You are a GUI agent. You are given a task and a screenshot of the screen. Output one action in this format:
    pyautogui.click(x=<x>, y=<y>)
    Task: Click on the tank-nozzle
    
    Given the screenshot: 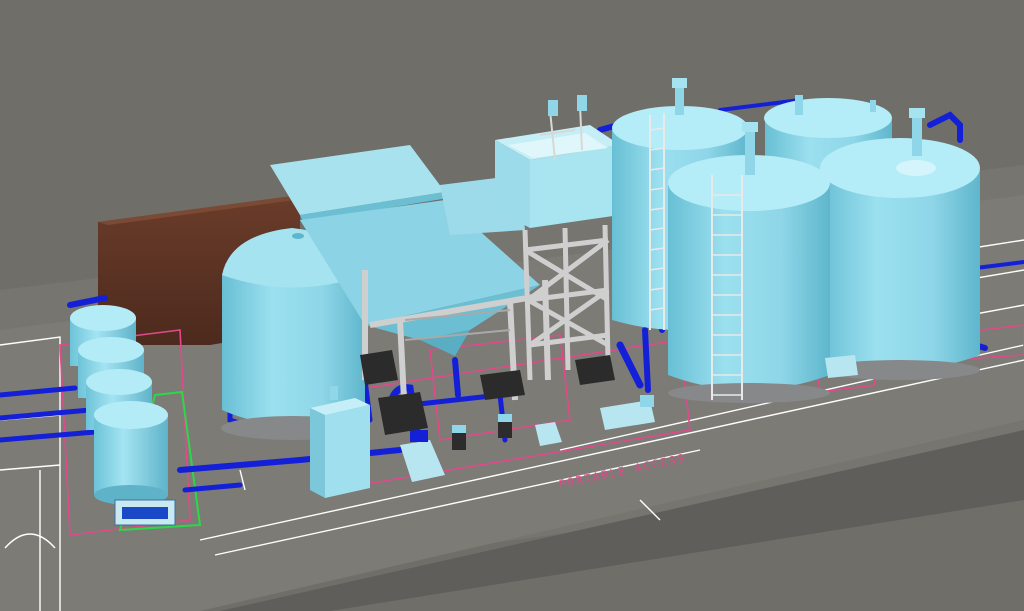 What is the action you would take?
    pyautogui.click(x=298, y=236)
    